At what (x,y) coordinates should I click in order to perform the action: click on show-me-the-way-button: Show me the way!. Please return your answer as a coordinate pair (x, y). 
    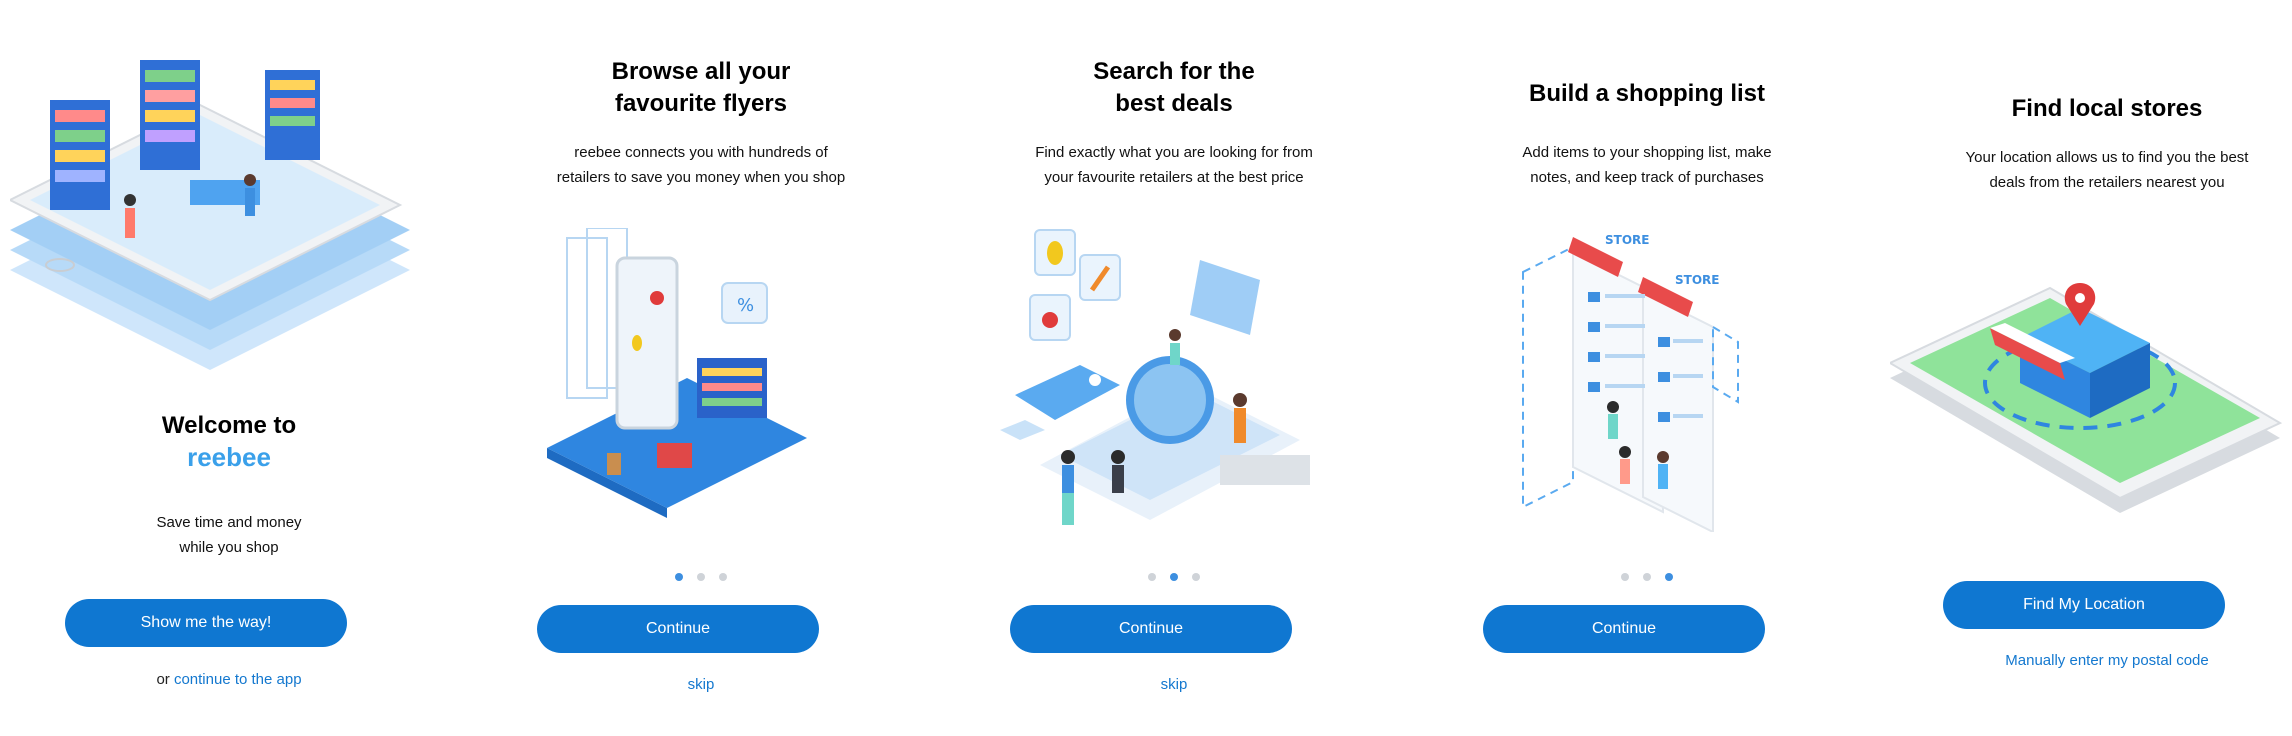
    Looking at the image, I should click on (206, 623).